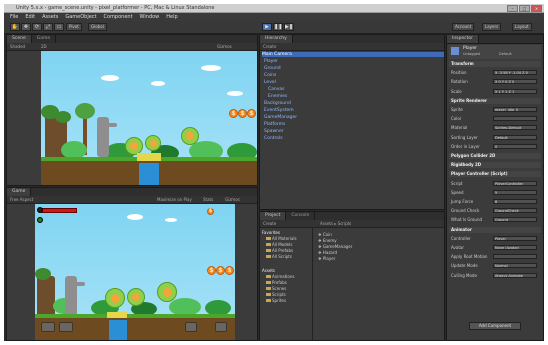 The width and height of the screenshot is (548, 345). What do you see at coordinates (135, 272) in the screenshot?
I see `game-viewport: $ $ $ $` at bounding box center [135, 272].